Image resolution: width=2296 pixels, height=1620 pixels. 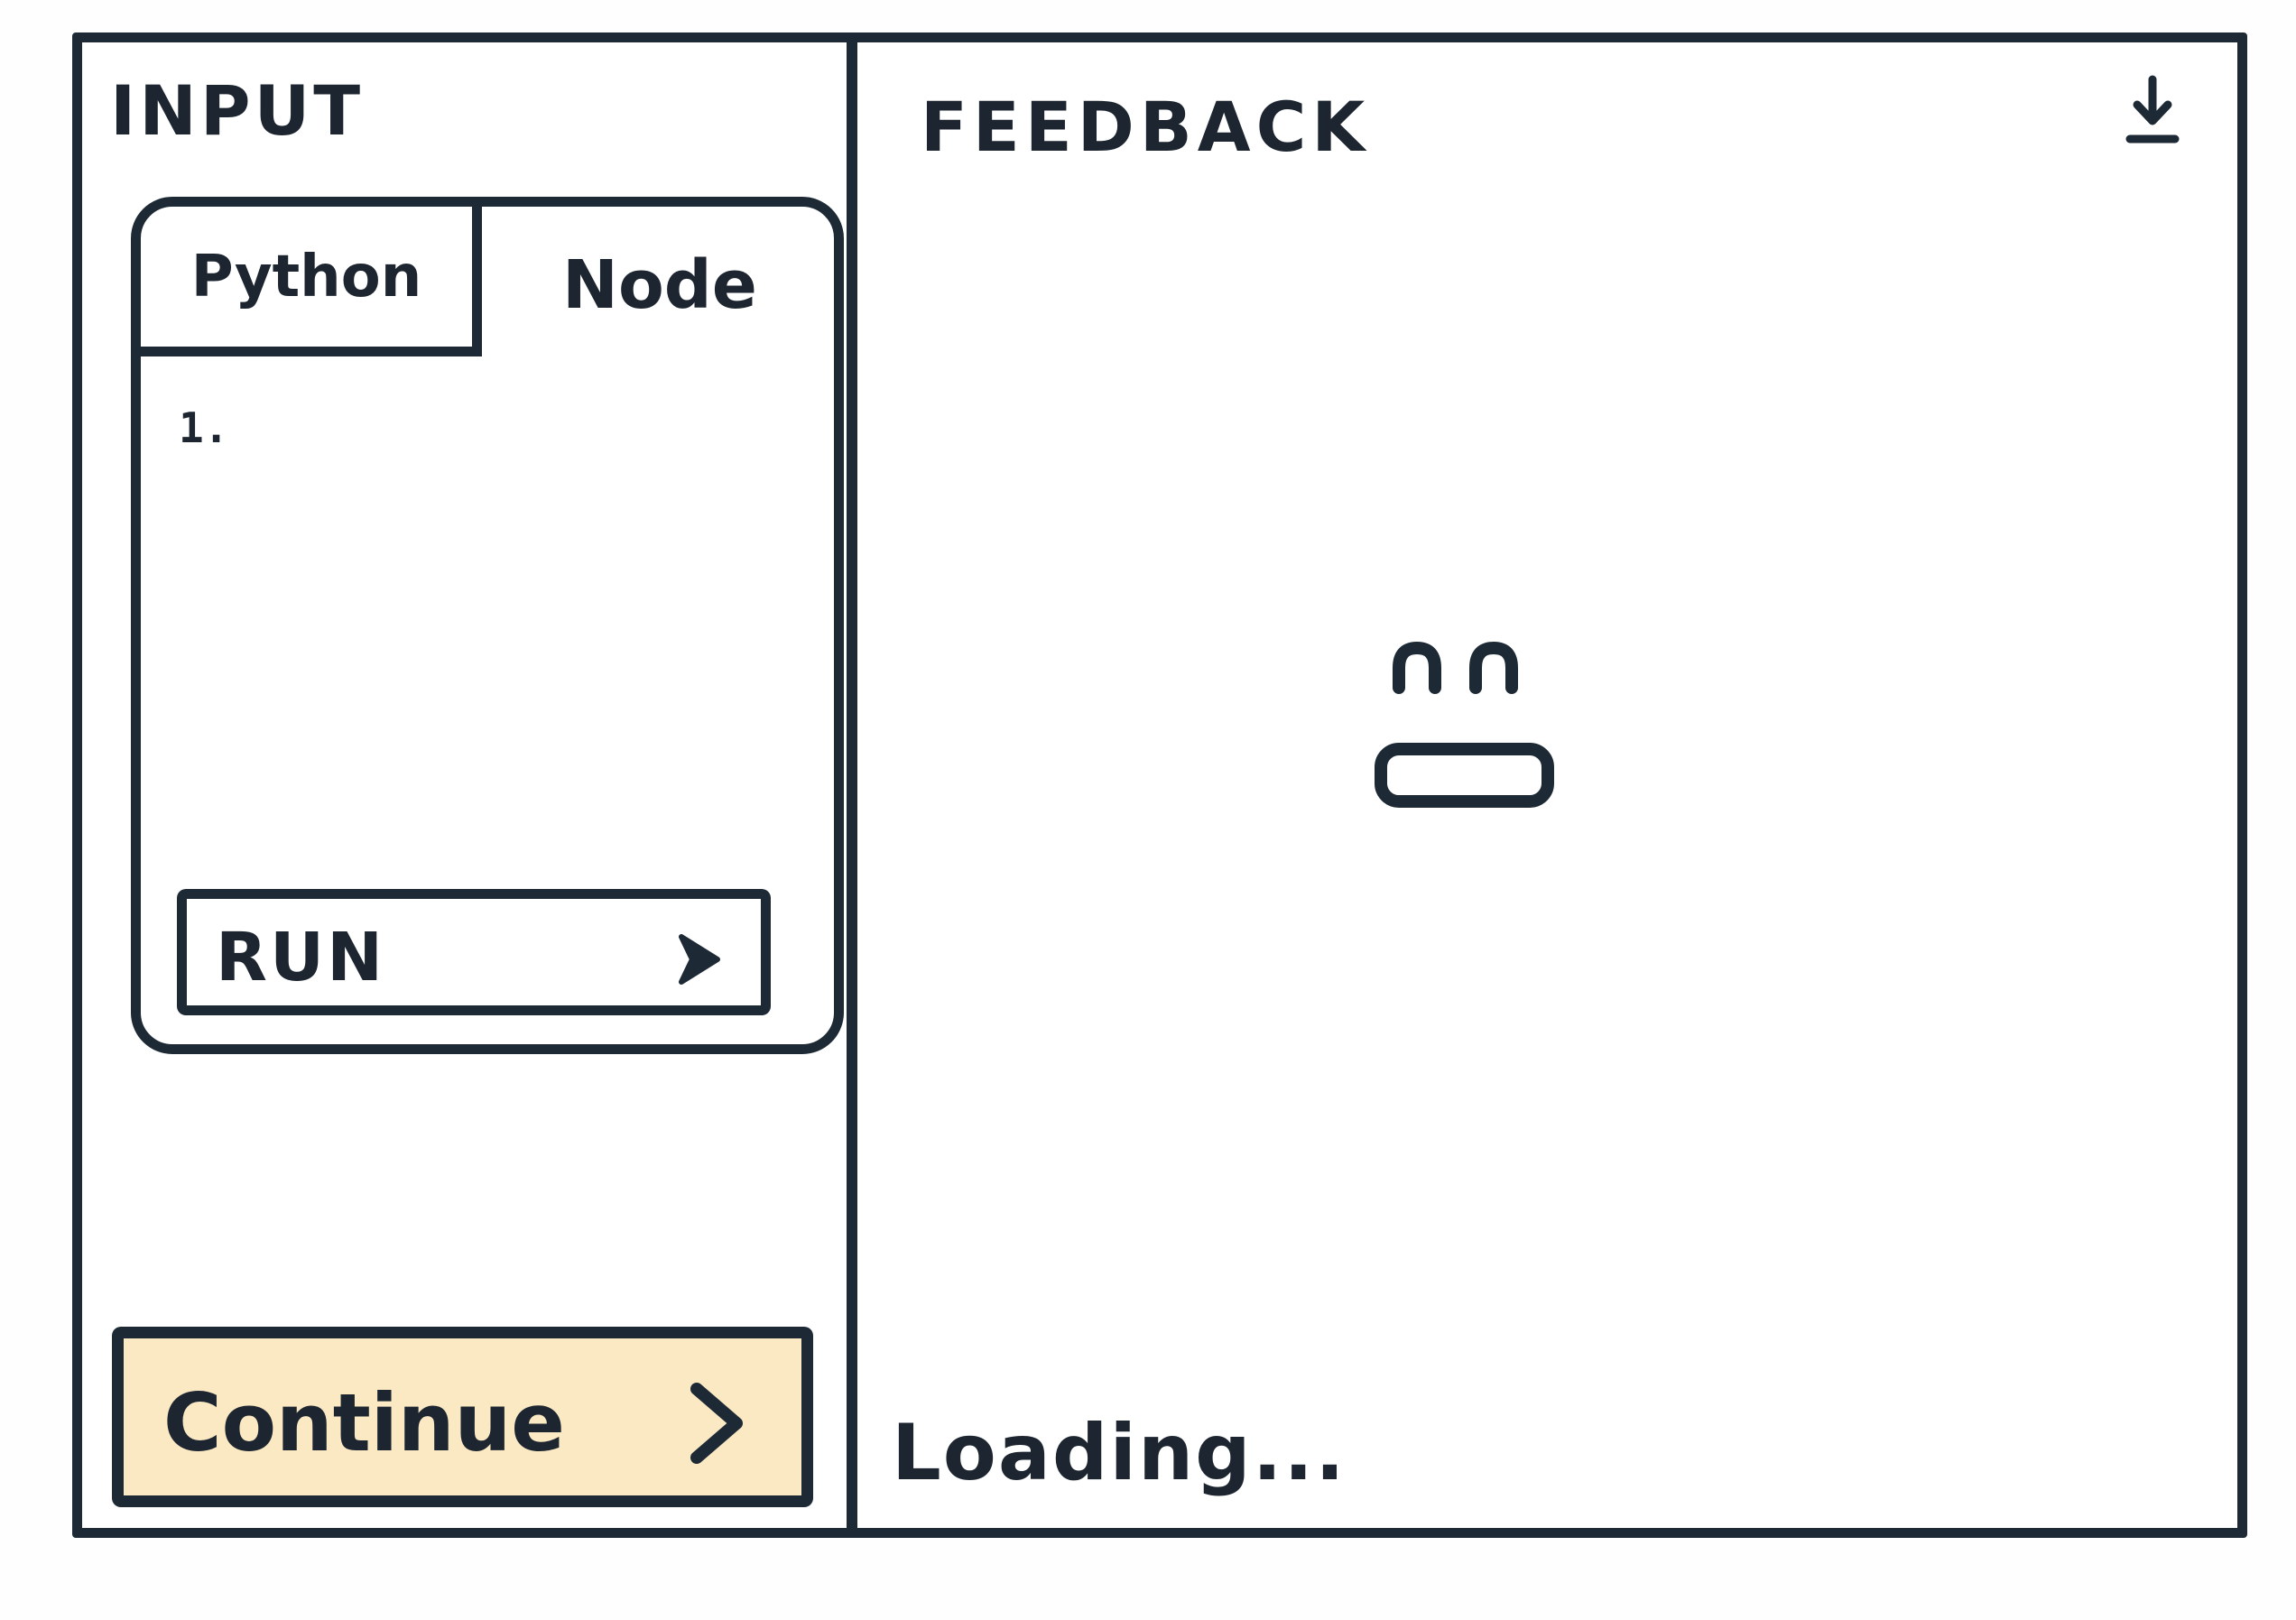 I want to click on run-button-label: RUN, so click(x=301, y=958).